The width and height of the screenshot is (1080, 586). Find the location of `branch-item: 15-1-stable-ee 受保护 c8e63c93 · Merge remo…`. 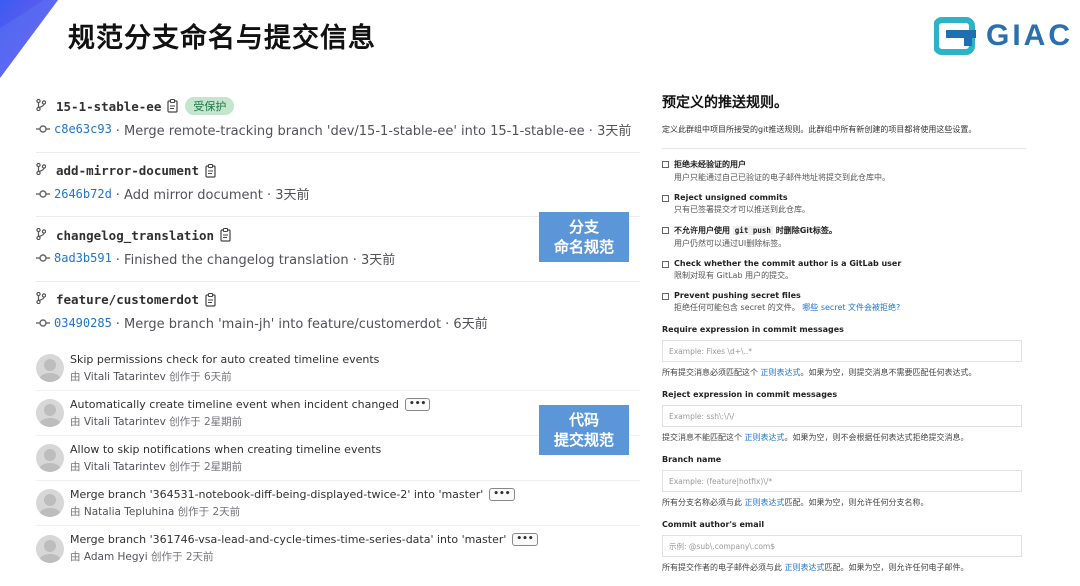

branch-item: 15-1-stable-ee 受保护 c8e63c93 · Merge remo… is located at coordinates (338, 120).